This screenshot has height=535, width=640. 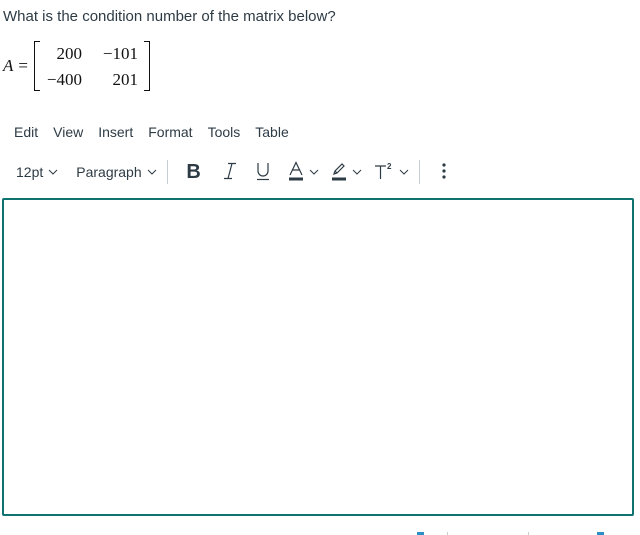 I want to click on menu-tools: Tools, so click(x=224, y=132).